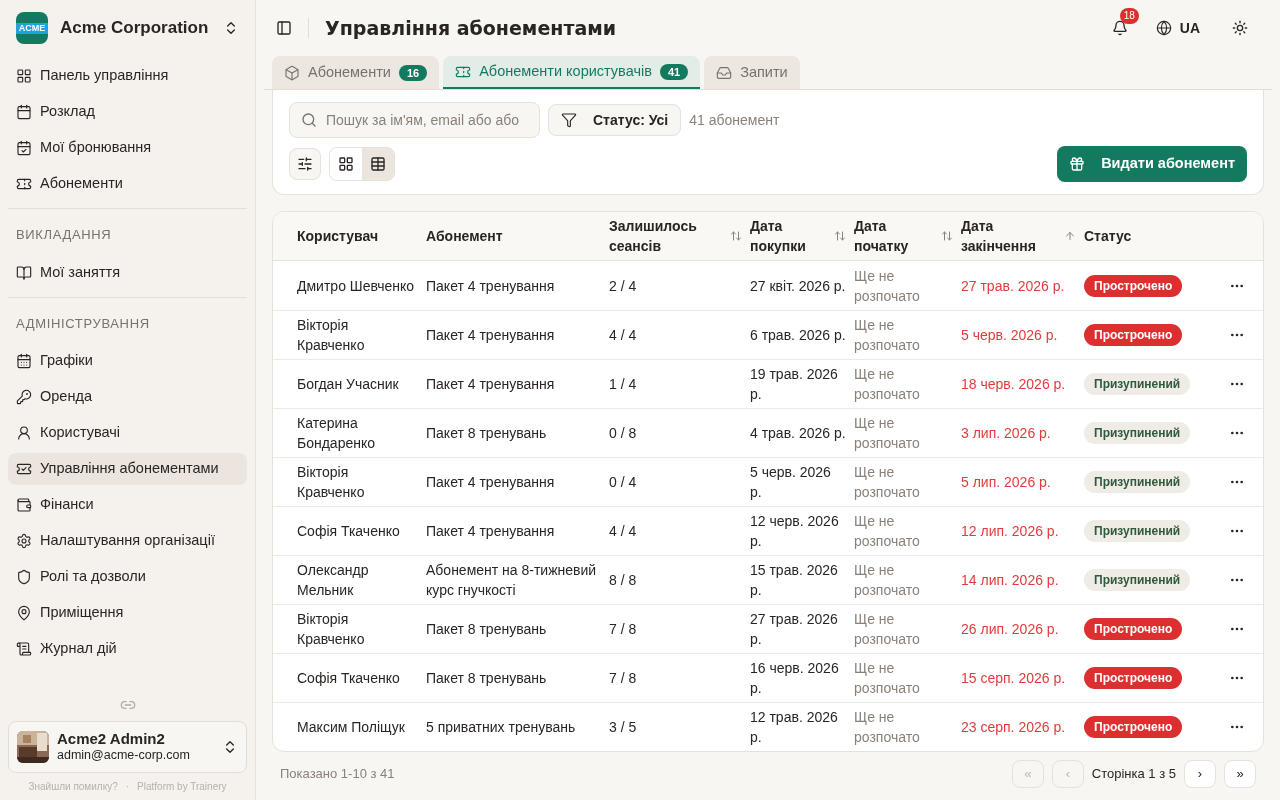  Describe the element at coordinates (24, 577) in the screenshot. I see `shield-icon` at that location.